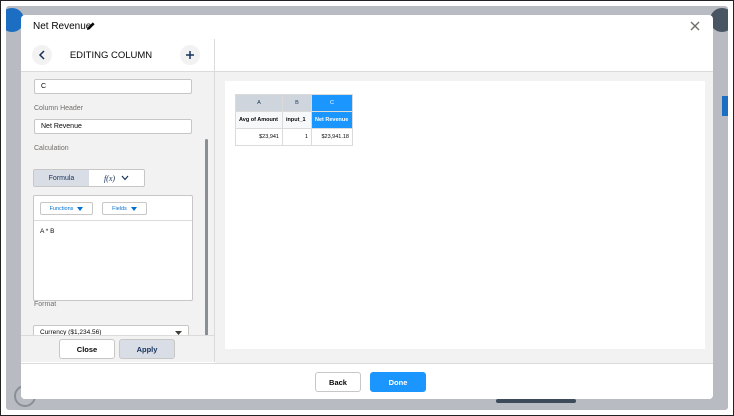 This screenshot has width=734, height=416. Describe the element at coordinates (725, 106) in the screenshot. I see `background-accent` at that location.